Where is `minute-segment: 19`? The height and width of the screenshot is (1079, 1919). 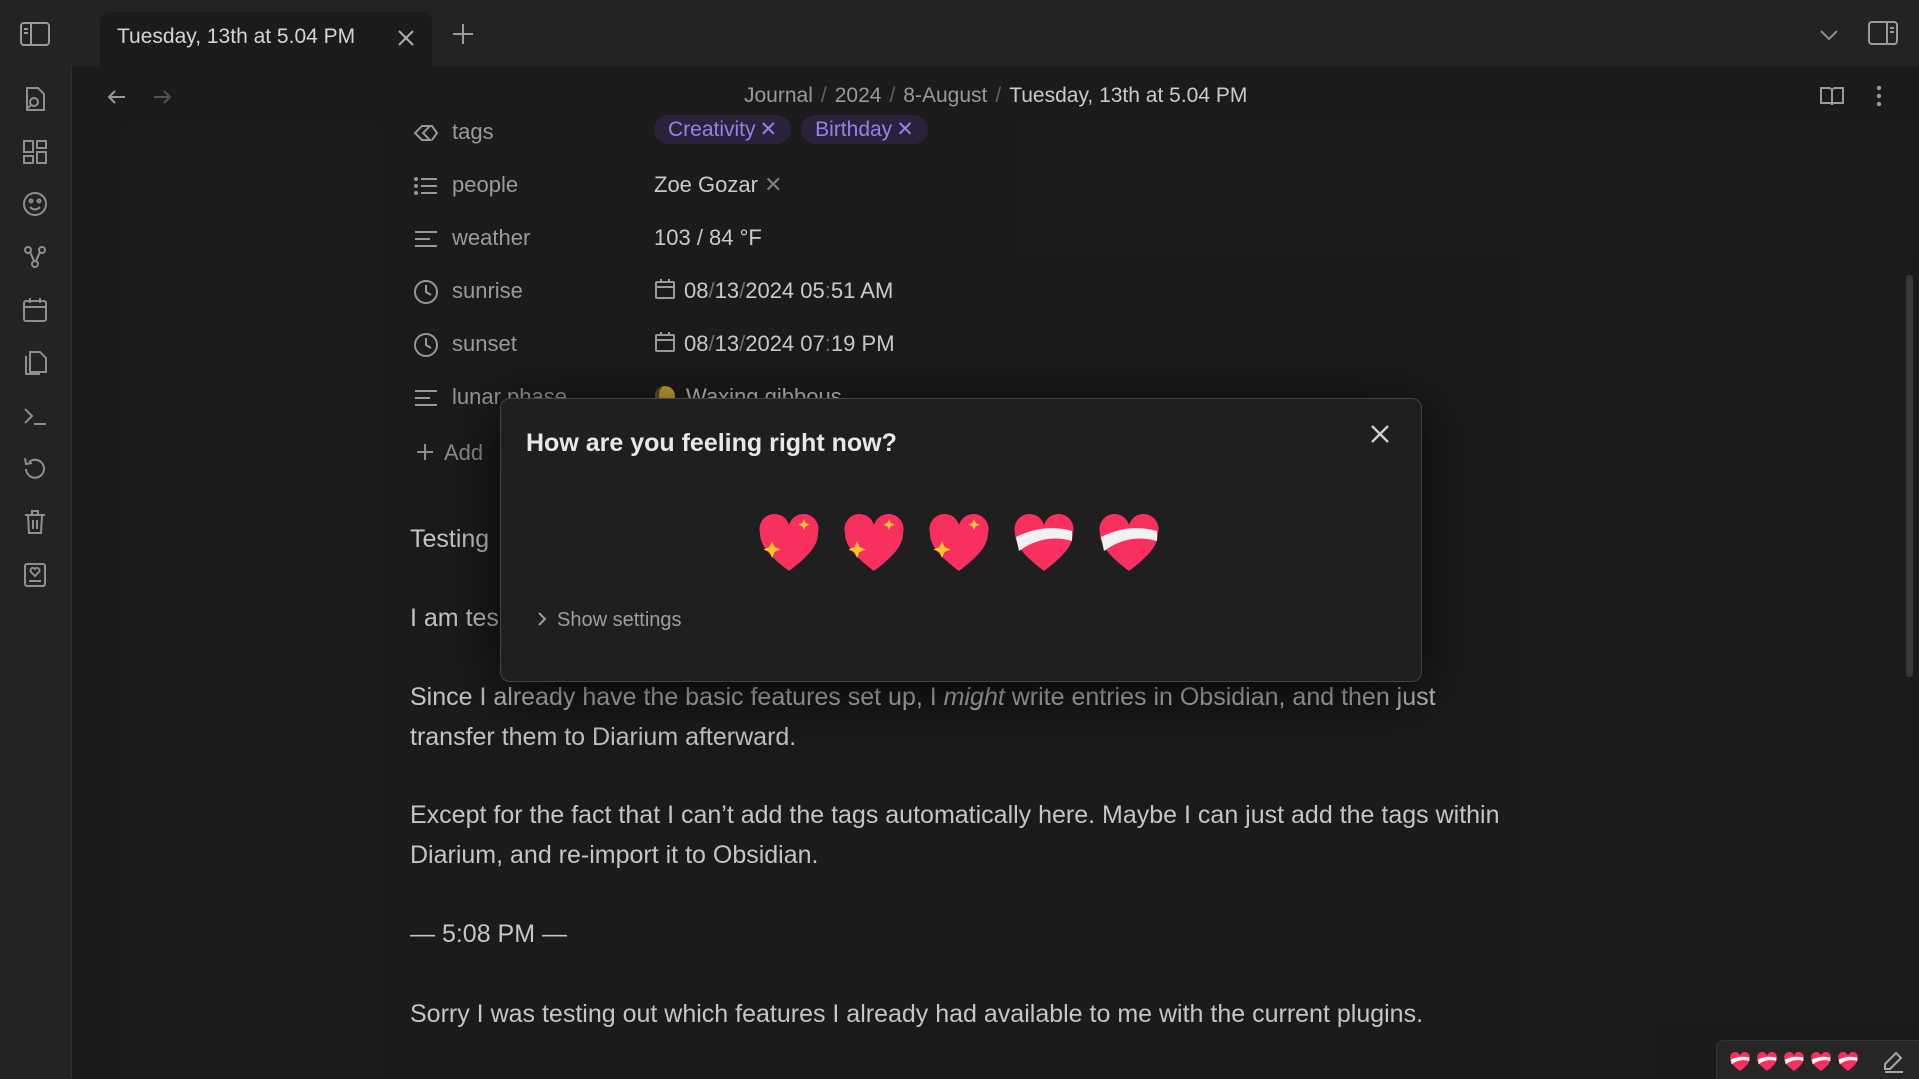
minute-segment: 19 is located at coordinates (843, 343).